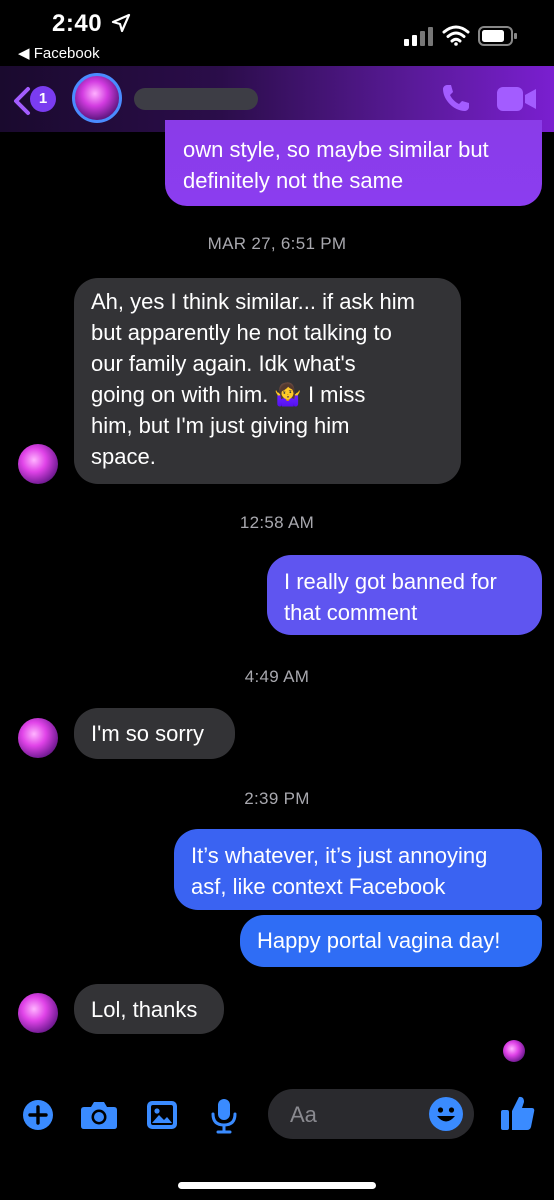 Image resolution: width=554 pixels, height=1200 pixels. What do you see at coordinates (277, 243) in the screenshot?
I see `timestamp: MAR 27, 6:51 PM` at bounding box center [277, 243].